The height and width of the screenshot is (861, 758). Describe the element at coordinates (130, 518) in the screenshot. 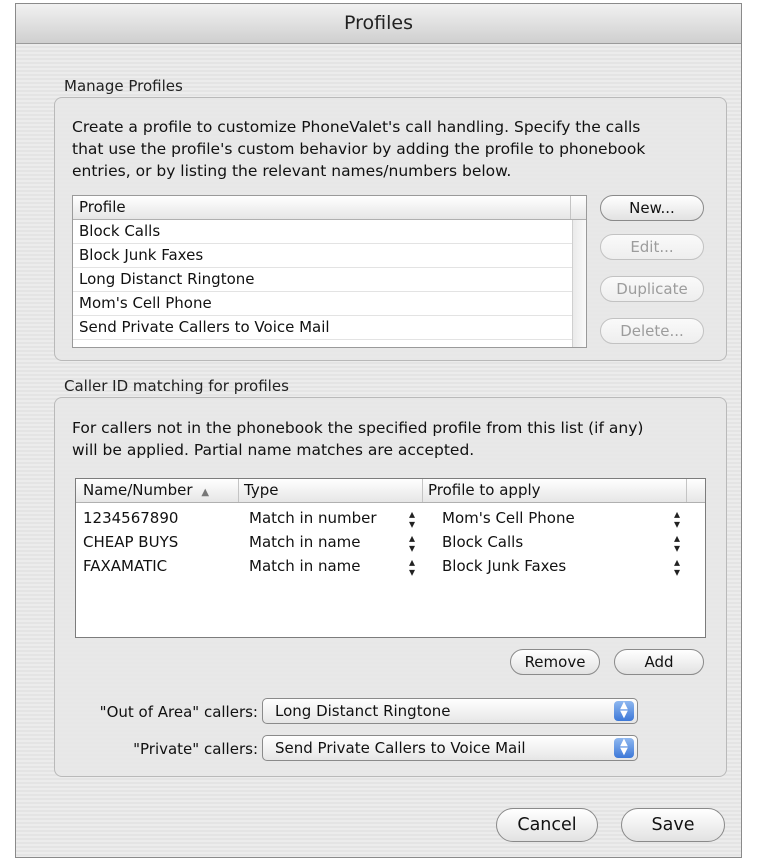

I see `name-number-cell: 1234567890` at that location.